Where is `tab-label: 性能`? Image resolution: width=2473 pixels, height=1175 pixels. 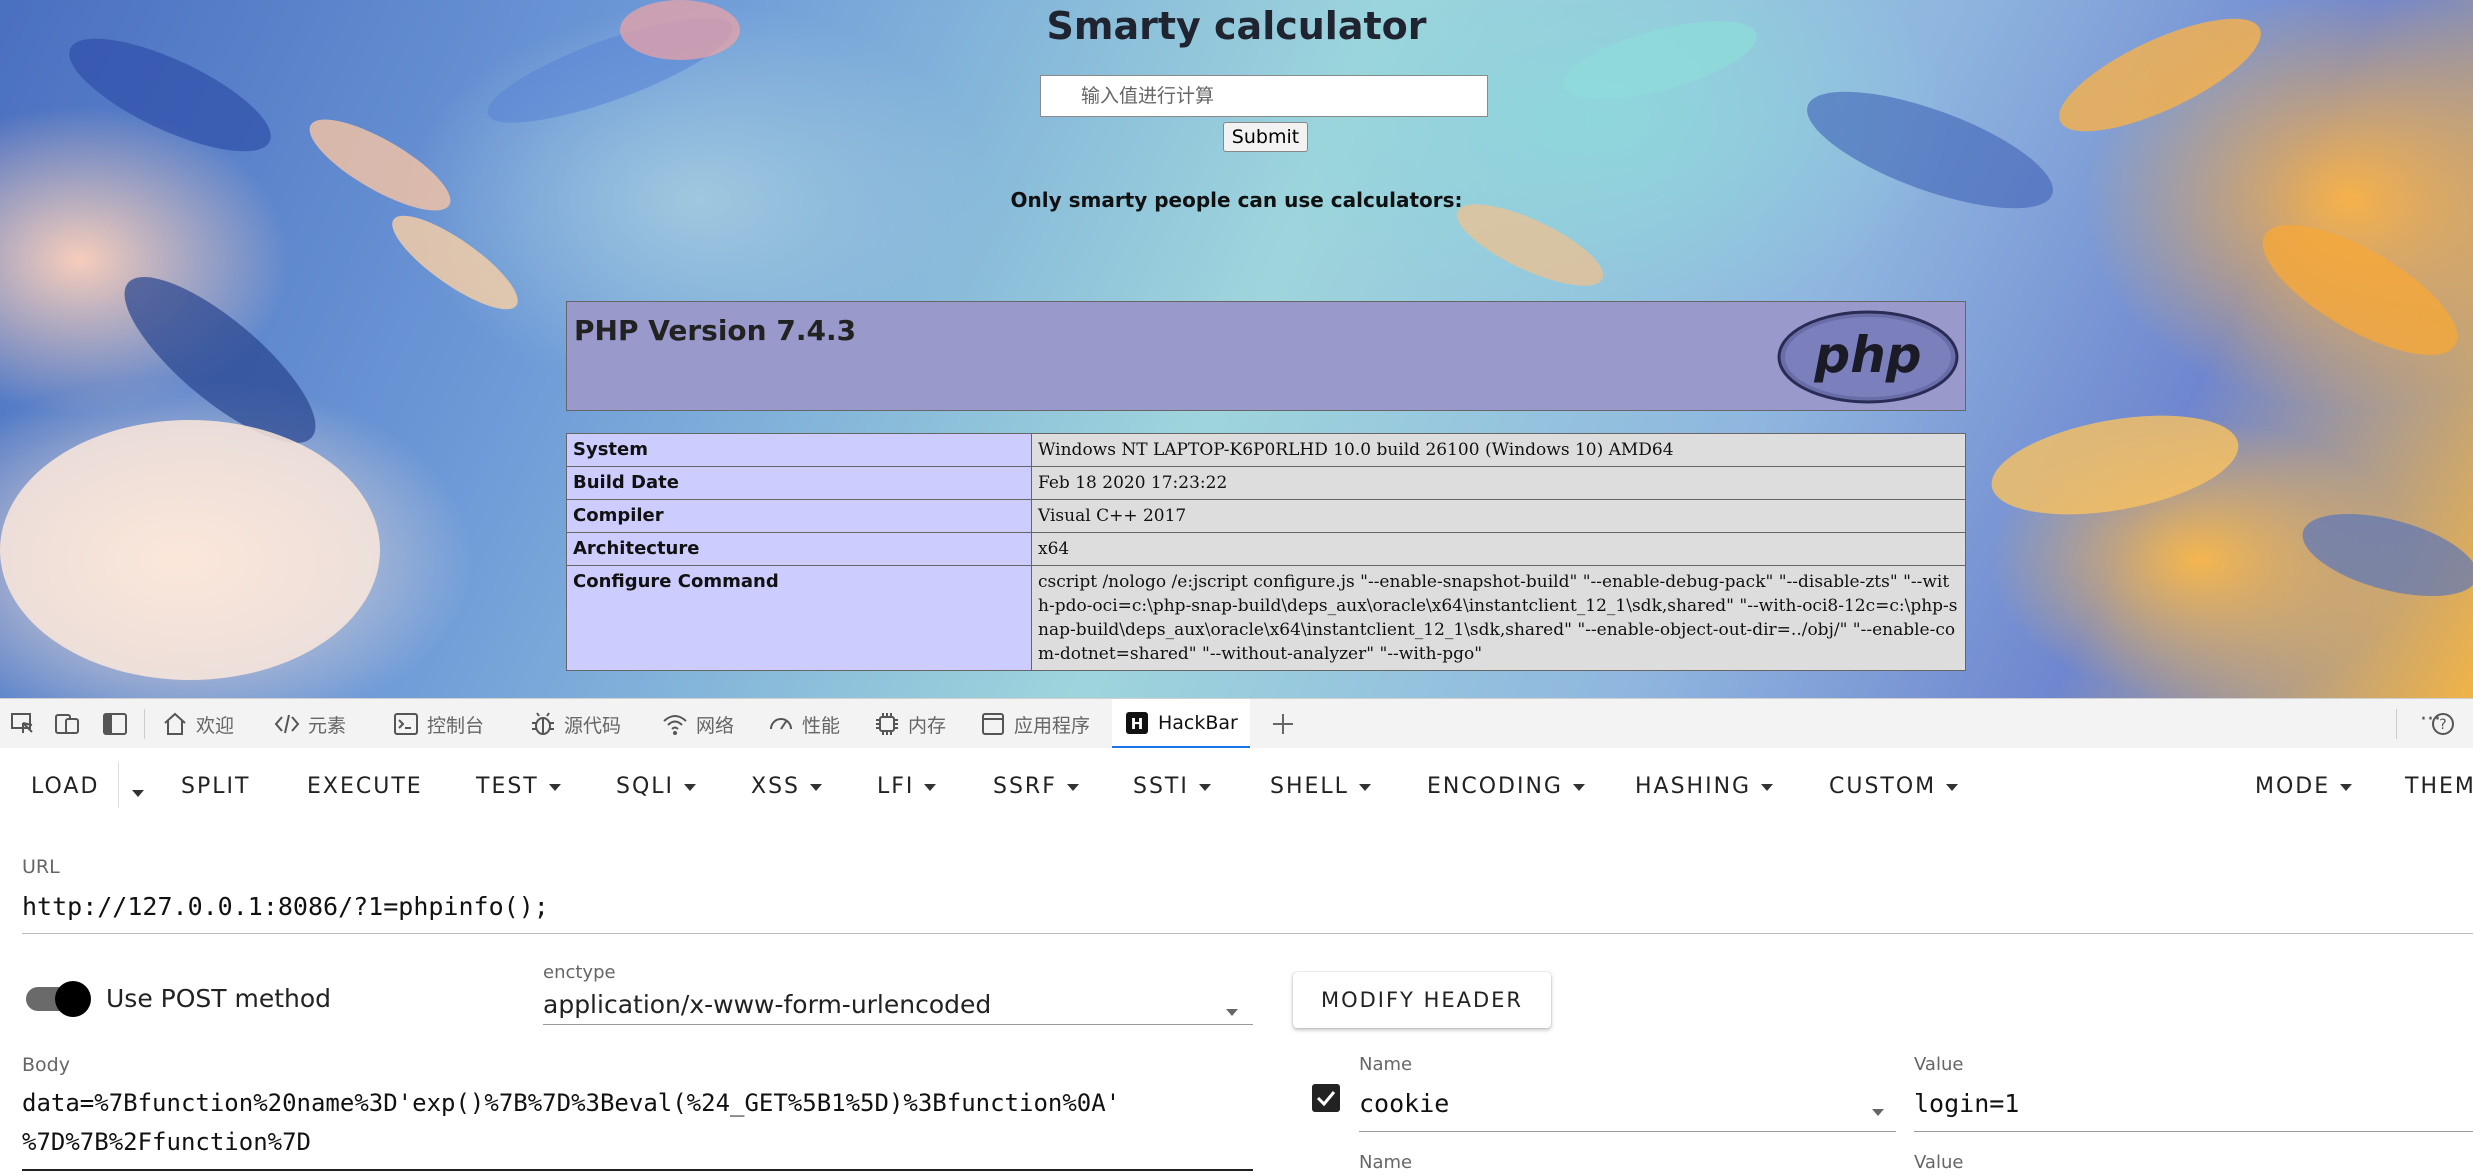
tab-label: 性能 is located at coordinates (821, 725).